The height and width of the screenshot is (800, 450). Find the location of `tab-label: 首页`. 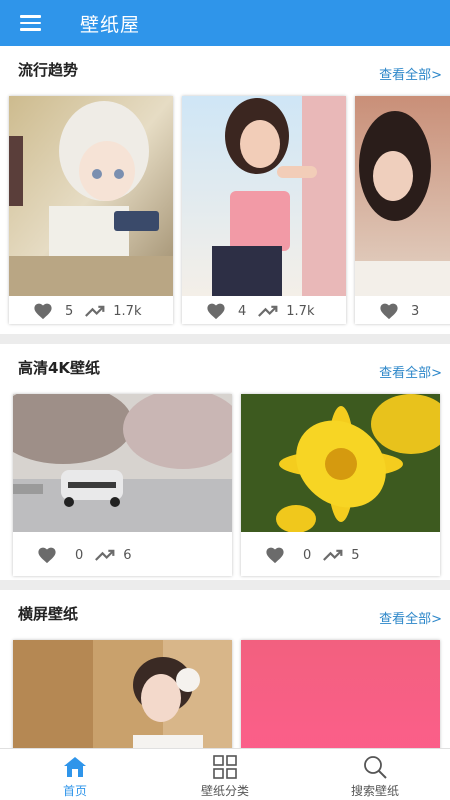

tab-label: 首页 is located at coordinates (74, 791).